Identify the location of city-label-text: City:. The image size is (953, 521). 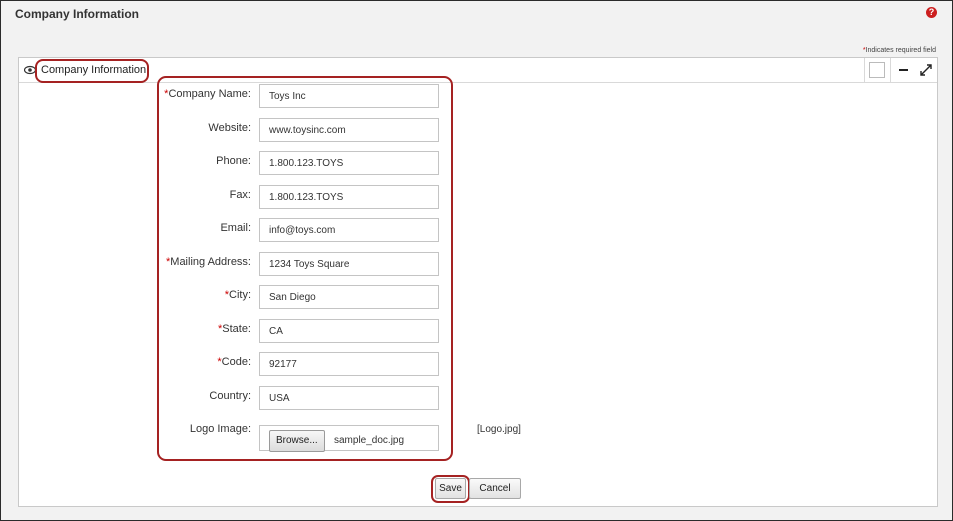
(240, 295).